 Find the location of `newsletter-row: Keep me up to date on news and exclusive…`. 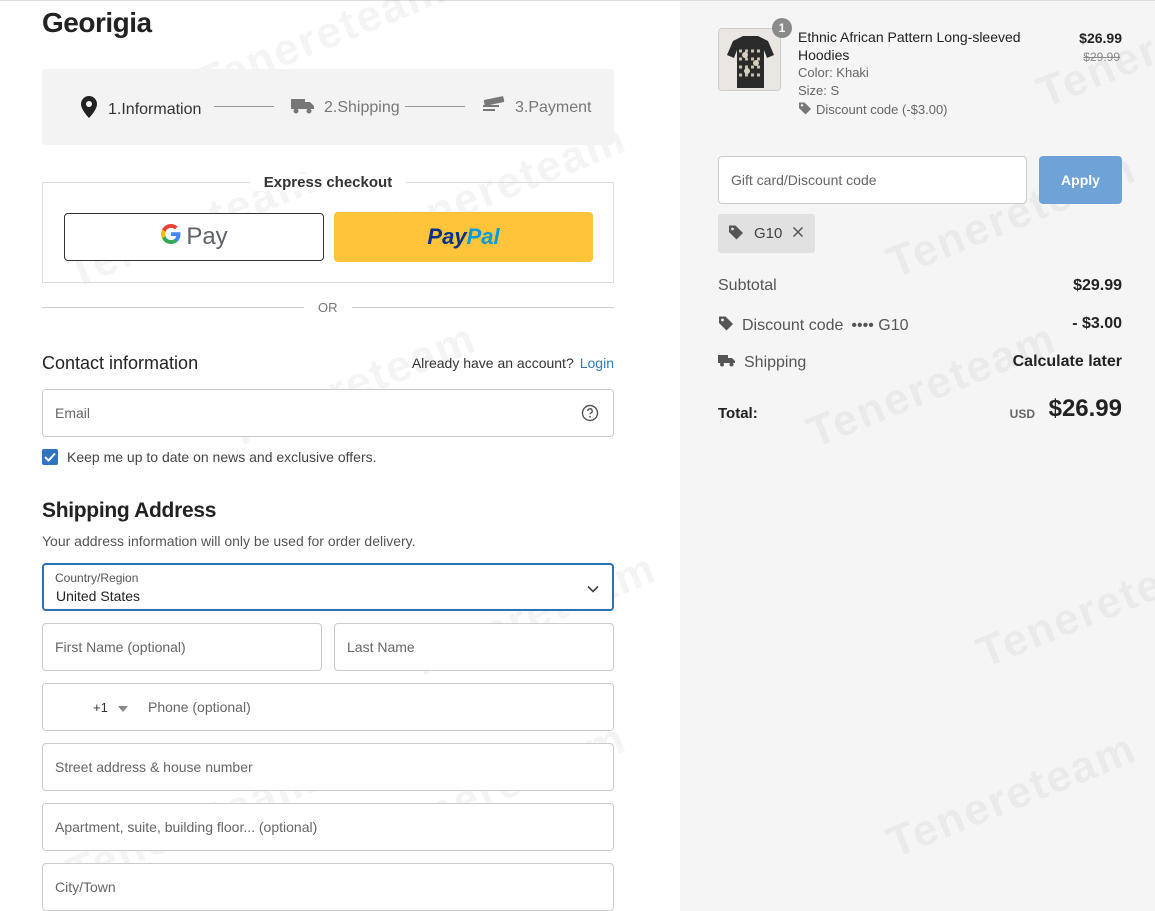

newsletter-row: Keep me up to date on news and exclusive… is located at coordinates (209, 457).